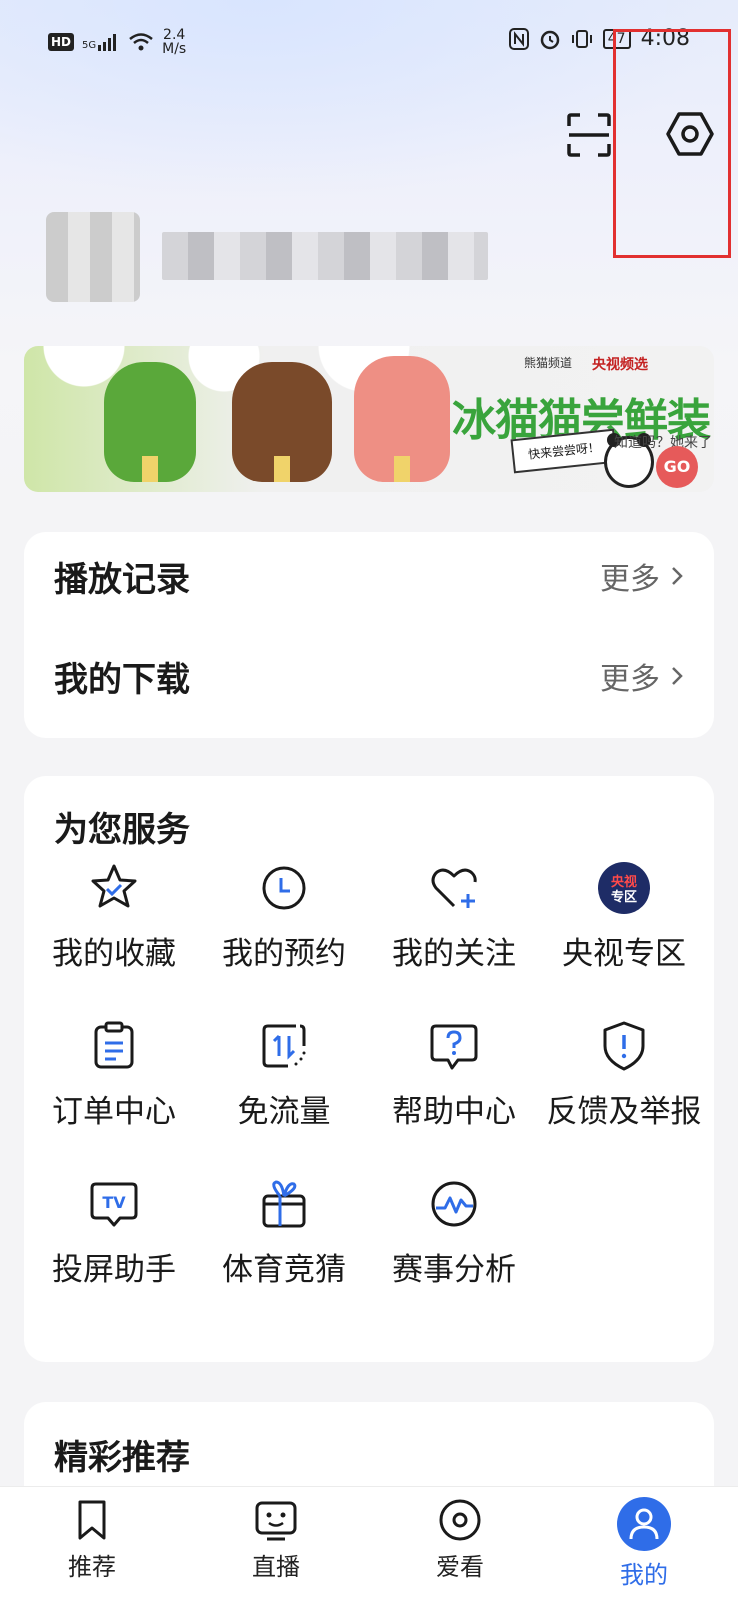 The height and width of the screenshot is (1601, 738). What do you see at coordinates (369, 1543) in the screenshot?
I see `bottom-tab-bar: 推荐 直播 爱看 我的` at bounding box center [369, 1543].